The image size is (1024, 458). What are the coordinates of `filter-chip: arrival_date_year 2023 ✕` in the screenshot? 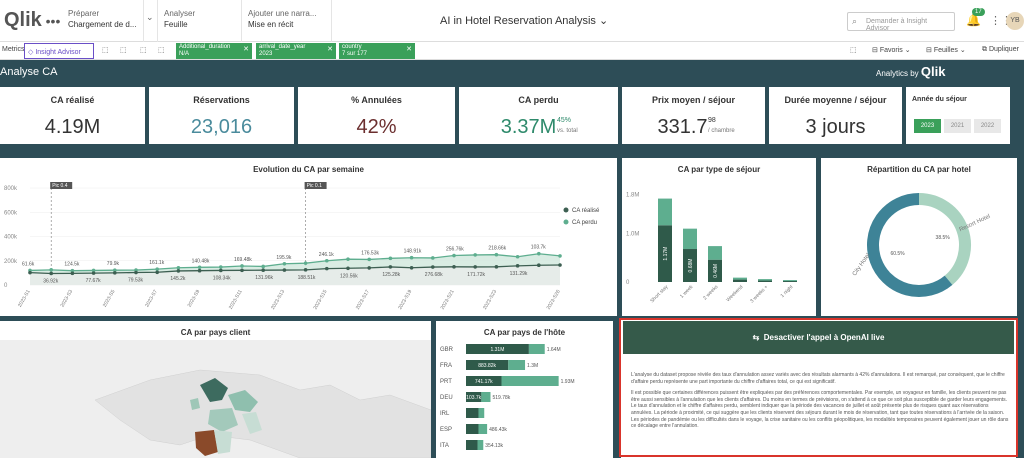 It's located at (296, 51).